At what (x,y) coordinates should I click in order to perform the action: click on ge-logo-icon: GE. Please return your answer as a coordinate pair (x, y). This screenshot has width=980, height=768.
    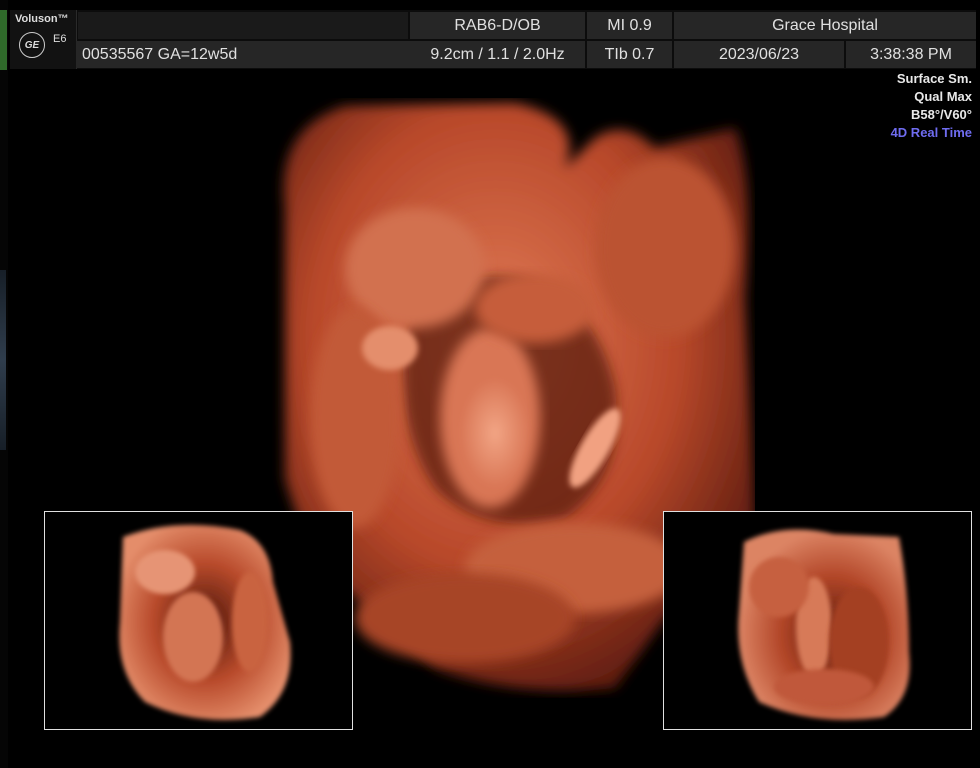
    Looking at the image, I should click on (32, 45).